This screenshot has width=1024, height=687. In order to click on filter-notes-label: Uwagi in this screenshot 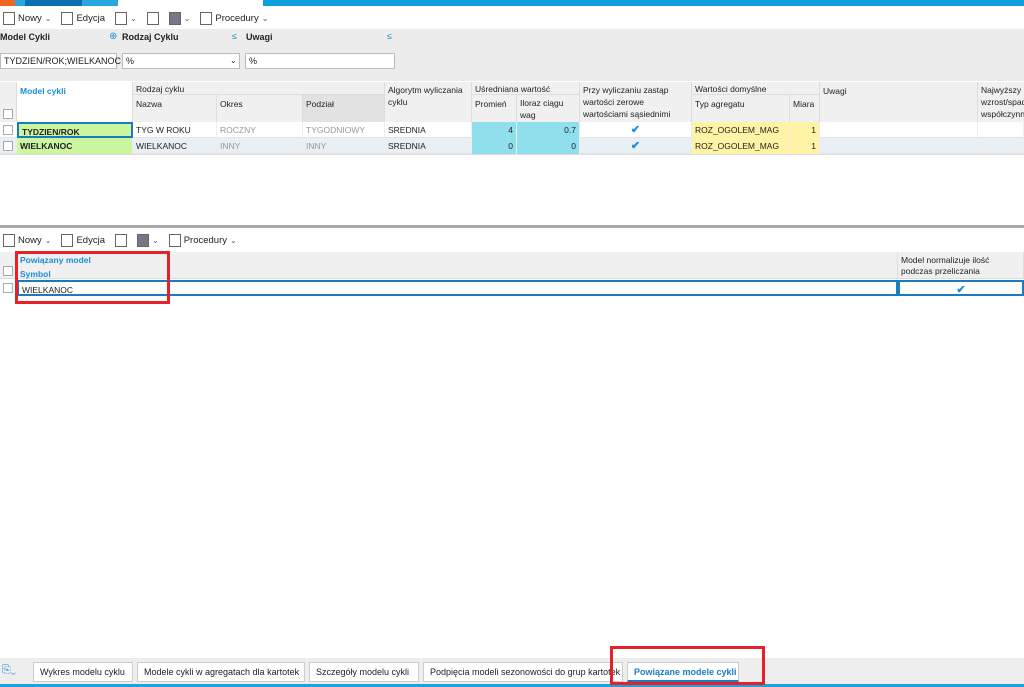, I will do `click(259, 37)`.